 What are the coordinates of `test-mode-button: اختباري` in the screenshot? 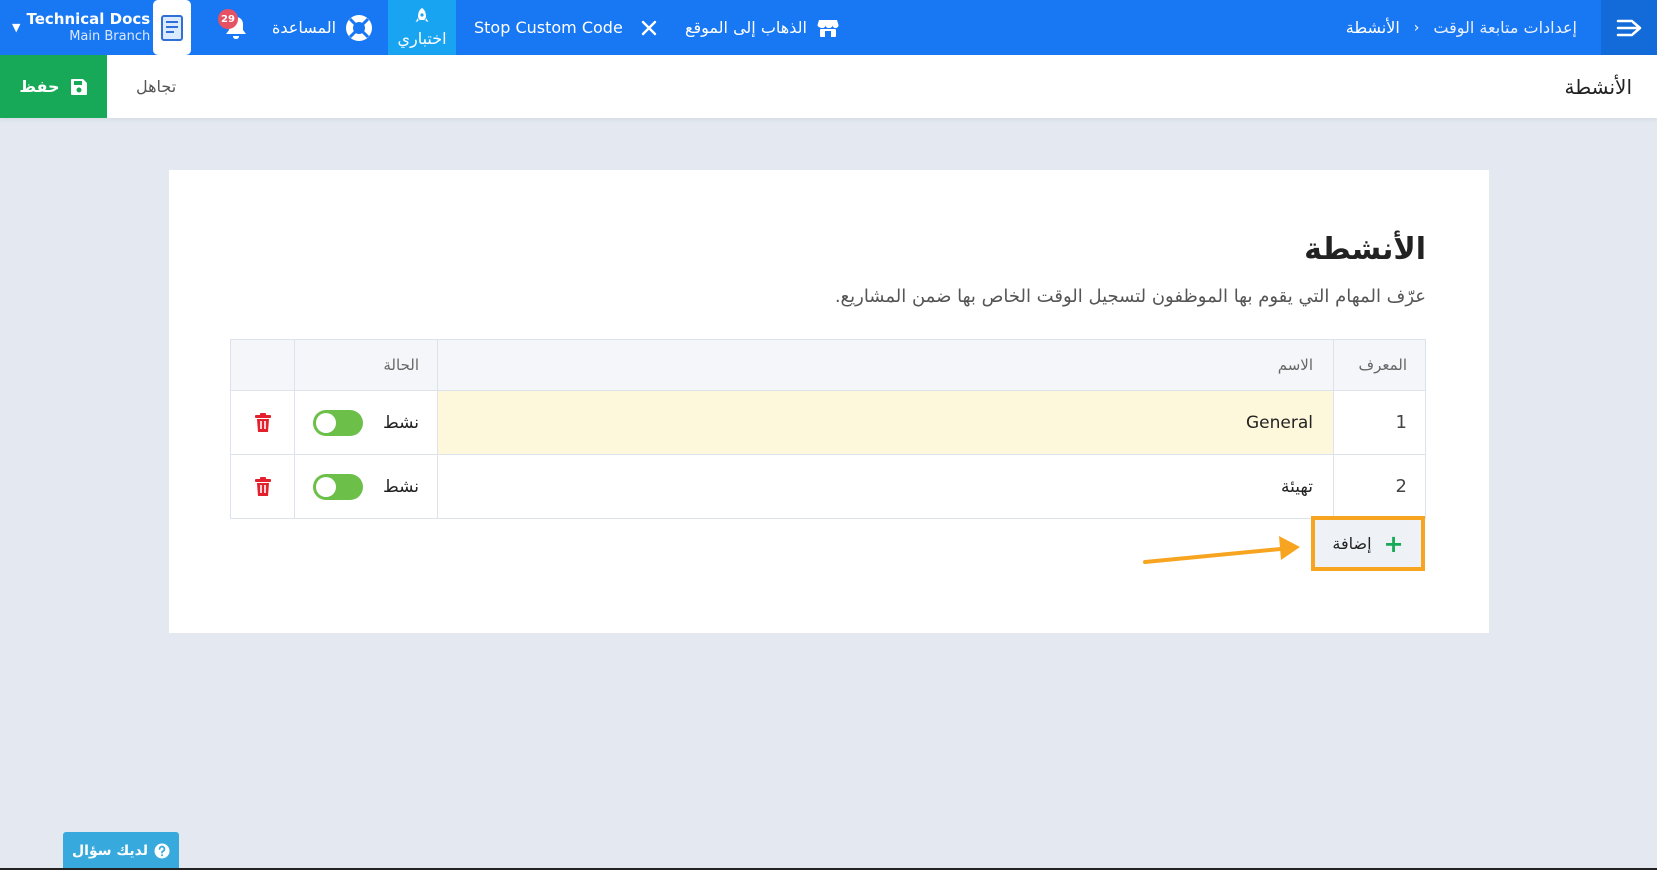 It's located at (422, 27).